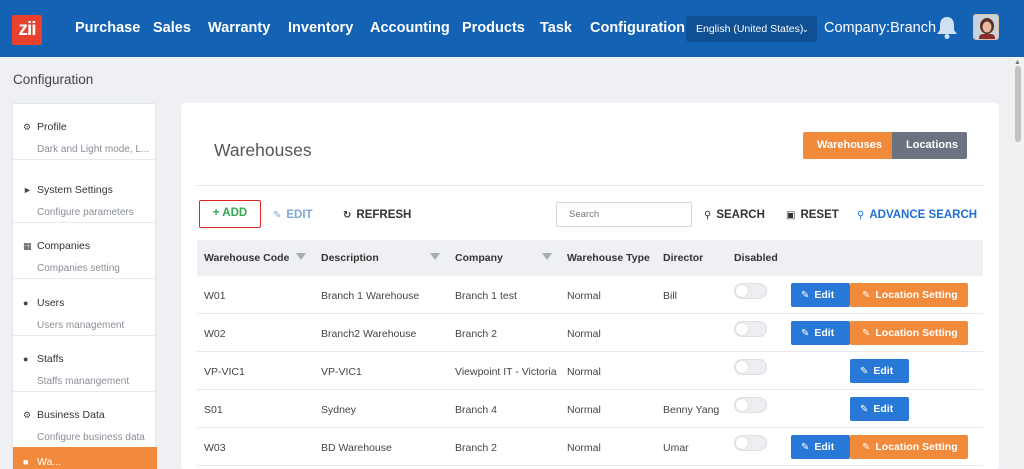 This screenshot has height=469, width=1024. I want to click on bell-icon, so click(947, 27).